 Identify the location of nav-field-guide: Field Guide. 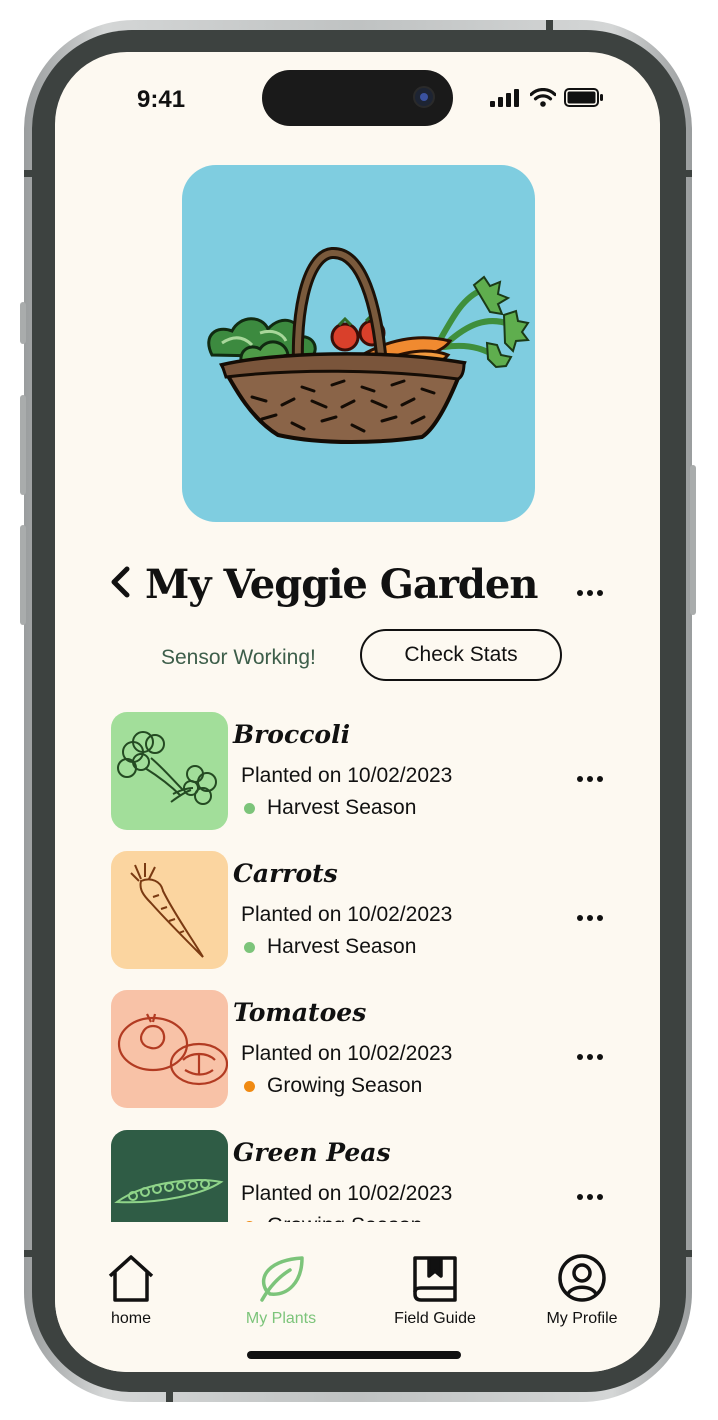
(435, 1291).